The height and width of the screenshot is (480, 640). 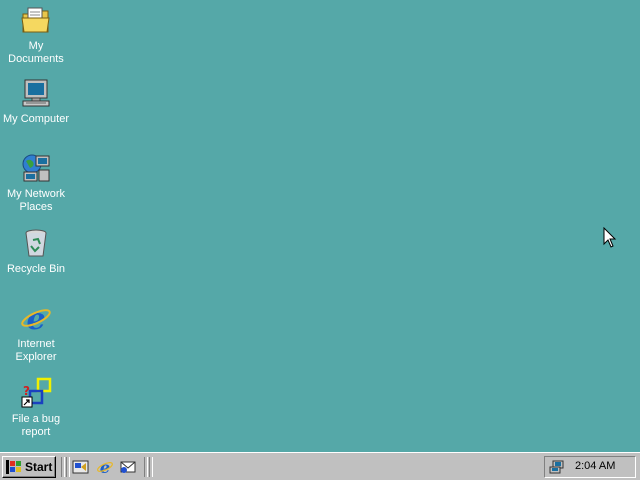 I want to click on desktop-icon-label: My Network Places, so click(x=36, y=200).